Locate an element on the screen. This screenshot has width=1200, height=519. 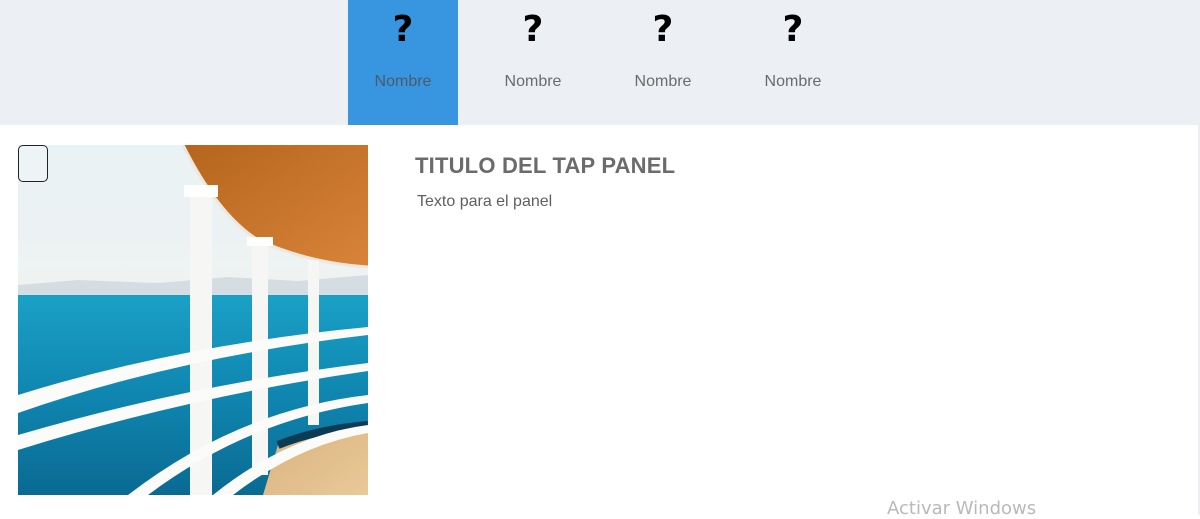
tab-4: ? Nombre is located at coordinates (793, 62).